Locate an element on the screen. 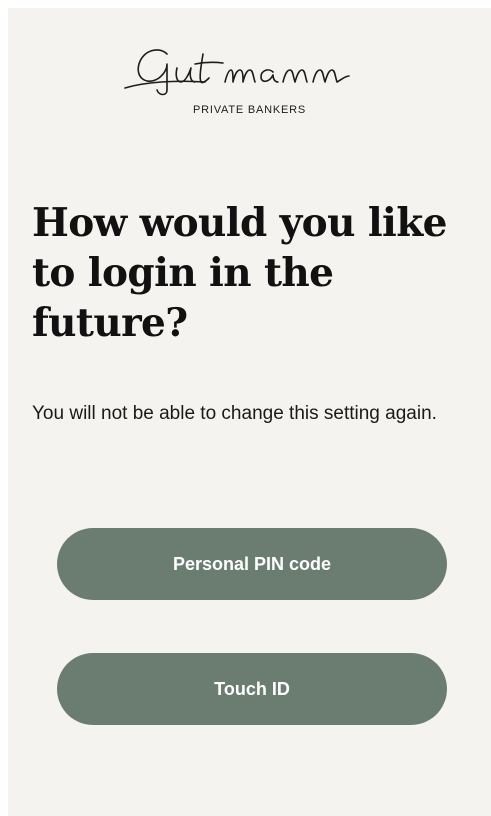  brand-logo: PRIVATE BANKERS is located at coordinates (249, 79).